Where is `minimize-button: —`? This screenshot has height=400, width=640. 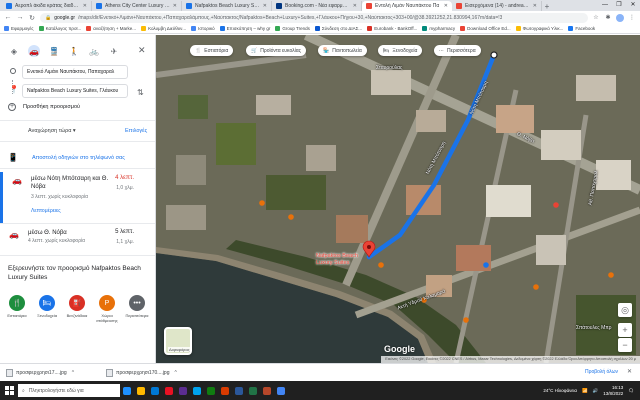 minimize-button: — is located at coordinates (605, 5).